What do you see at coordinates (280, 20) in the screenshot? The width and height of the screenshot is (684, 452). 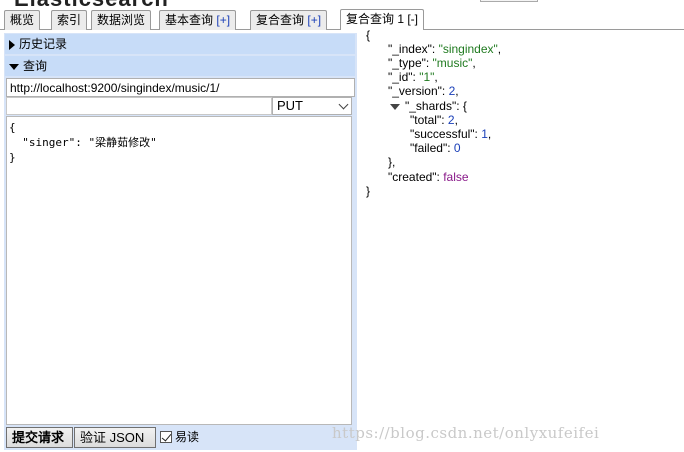 I see `tab-label: 复合查询` at bounding box center [280, 20].